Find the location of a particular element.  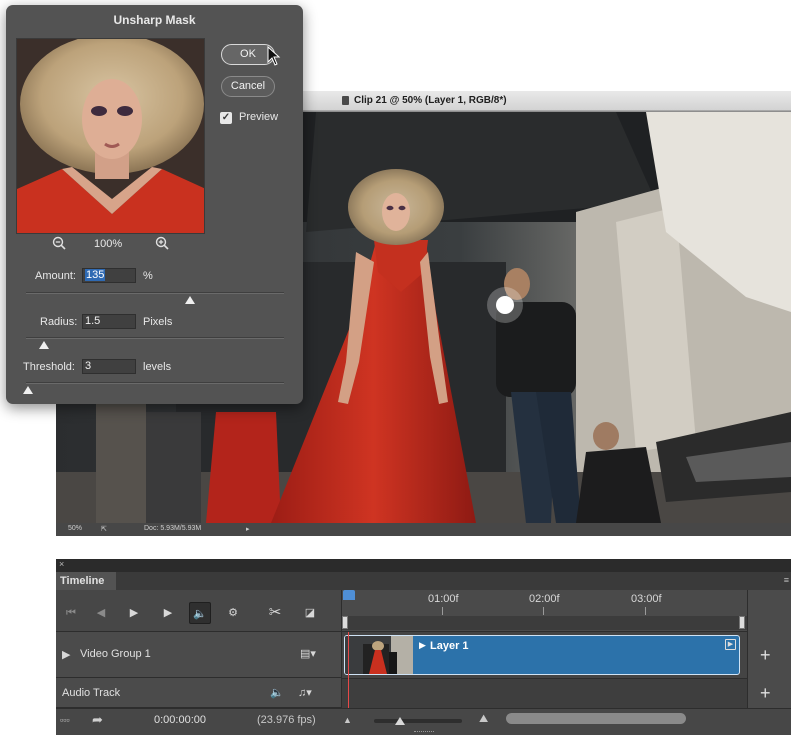

preview-label: Preview is located at coordinates (259, 117).